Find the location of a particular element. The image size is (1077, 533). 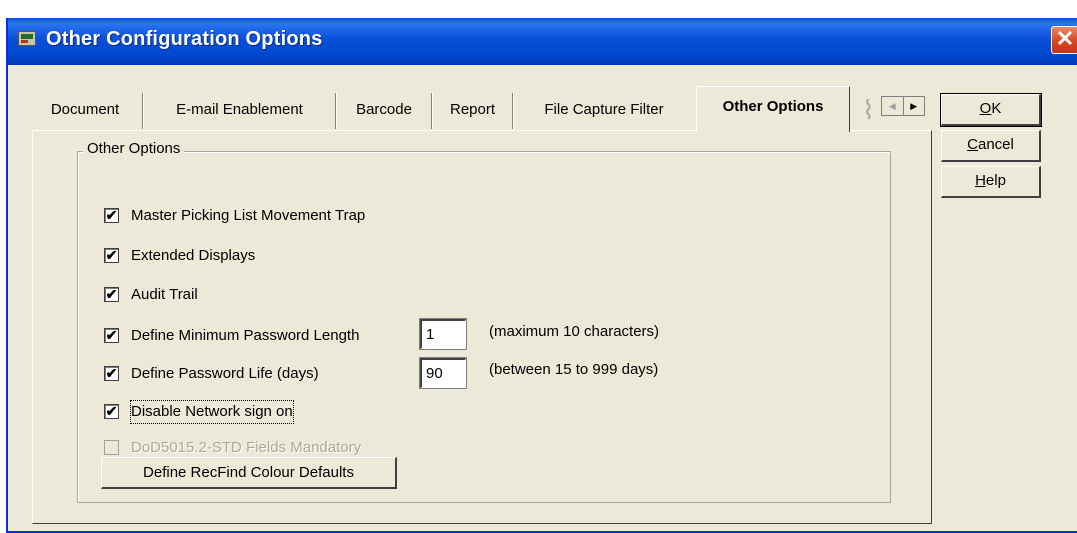

password-life-hint: (between 15 to 999 days) is located at coordinates (574, 369).